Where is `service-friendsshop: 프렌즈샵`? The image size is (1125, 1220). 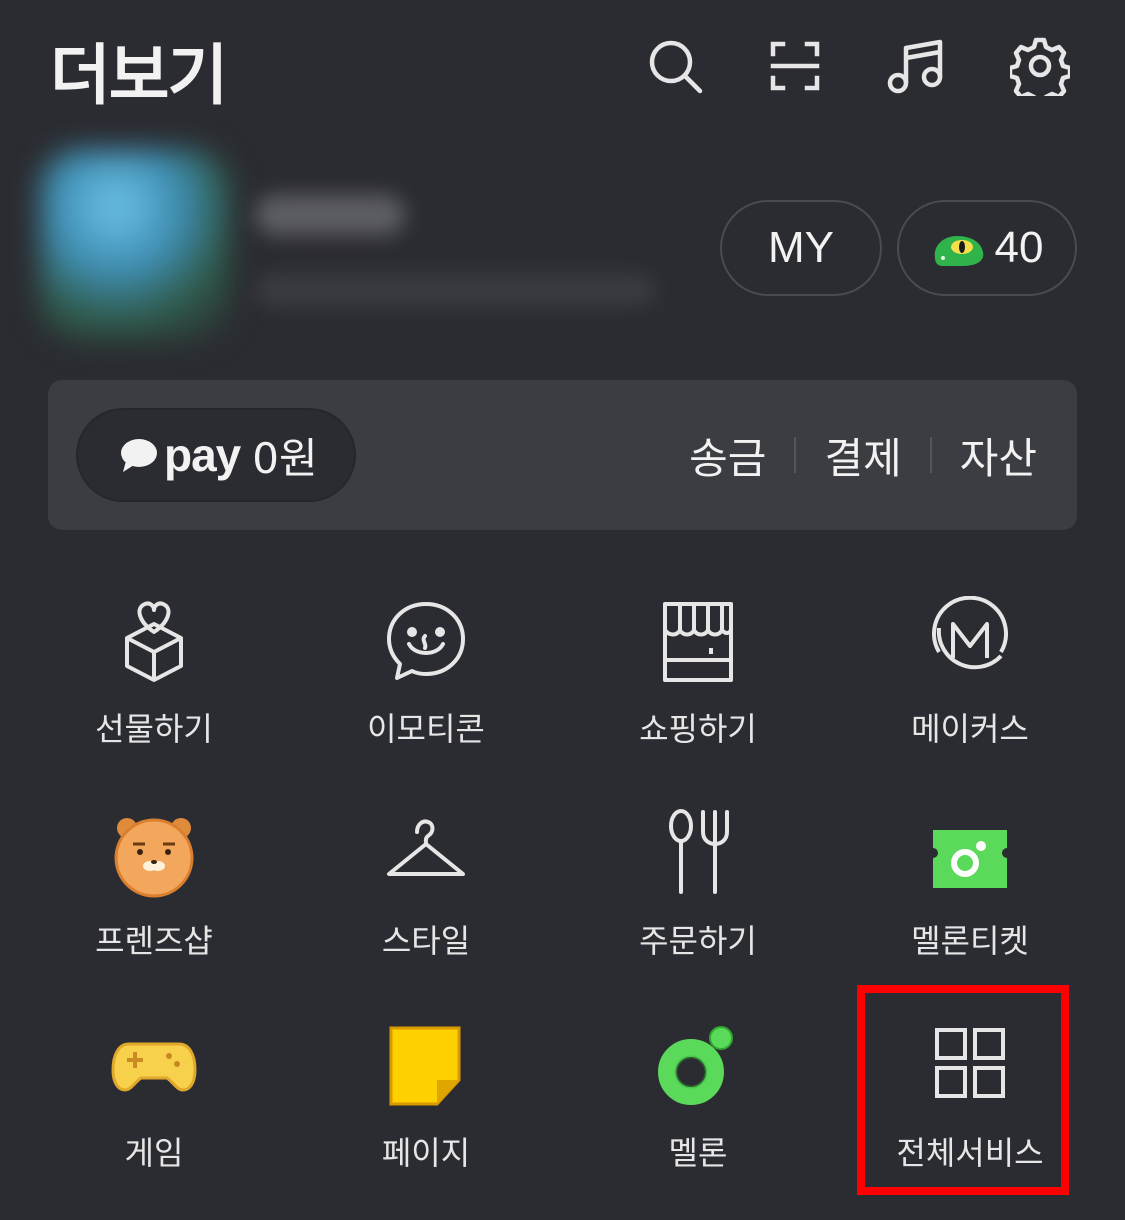
service-friendsshop: 프렌즈샵 is located at coordinates (154, 892).